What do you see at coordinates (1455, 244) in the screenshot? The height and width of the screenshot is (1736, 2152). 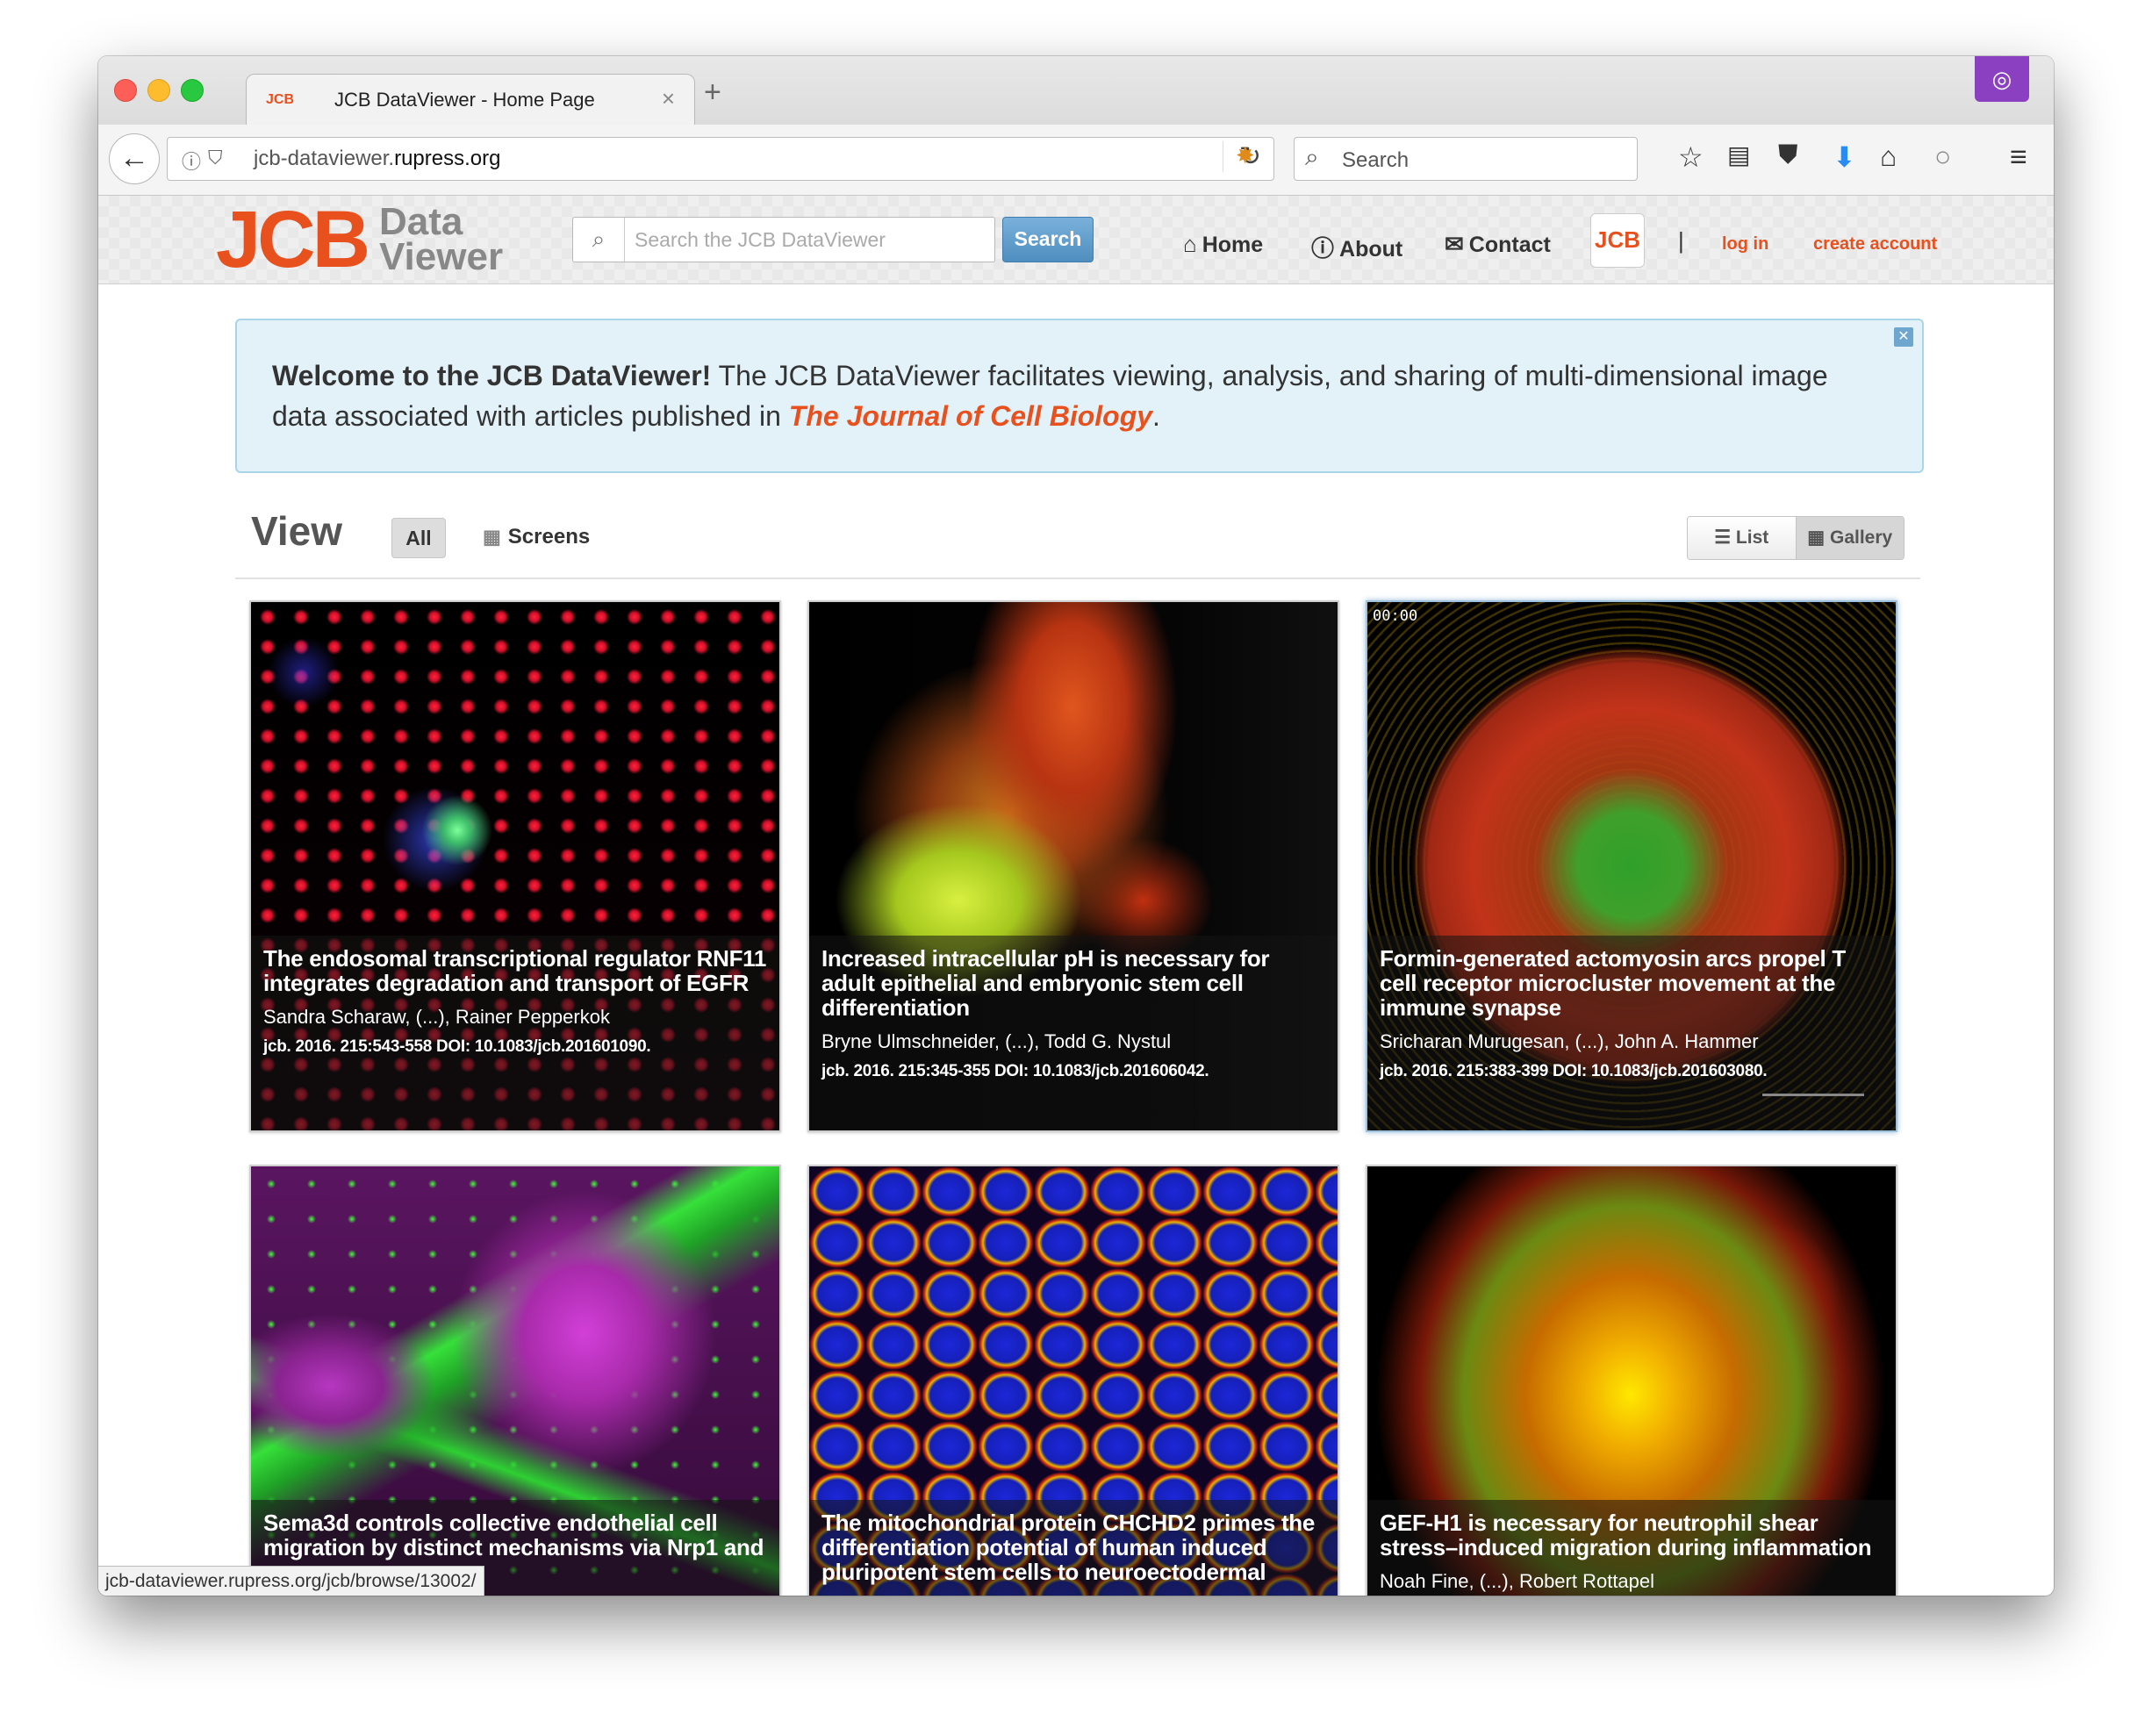 I see `envelope-icon: ✉` at bounding box center [1455, 244].